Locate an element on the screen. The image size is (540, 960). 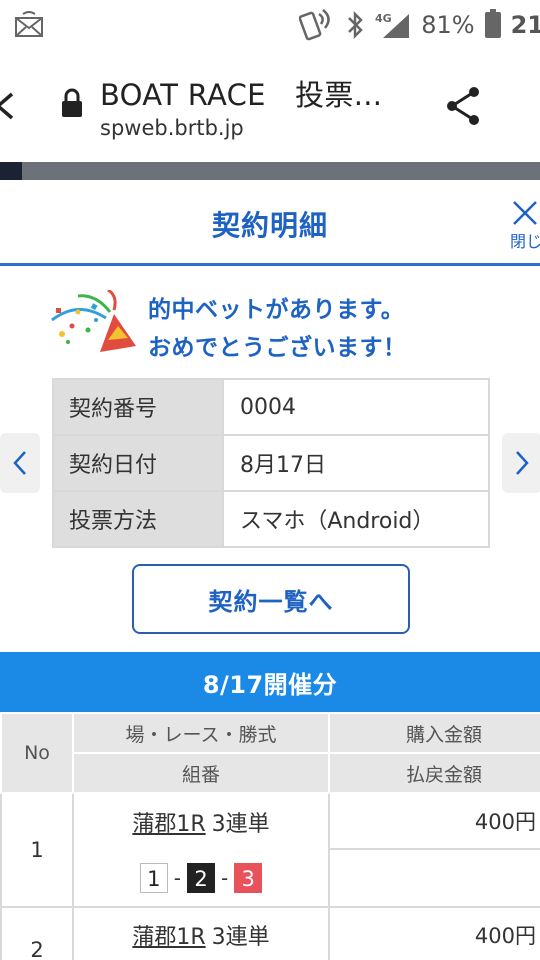
close-label: 閉じ is located at coordinates (525, 240).